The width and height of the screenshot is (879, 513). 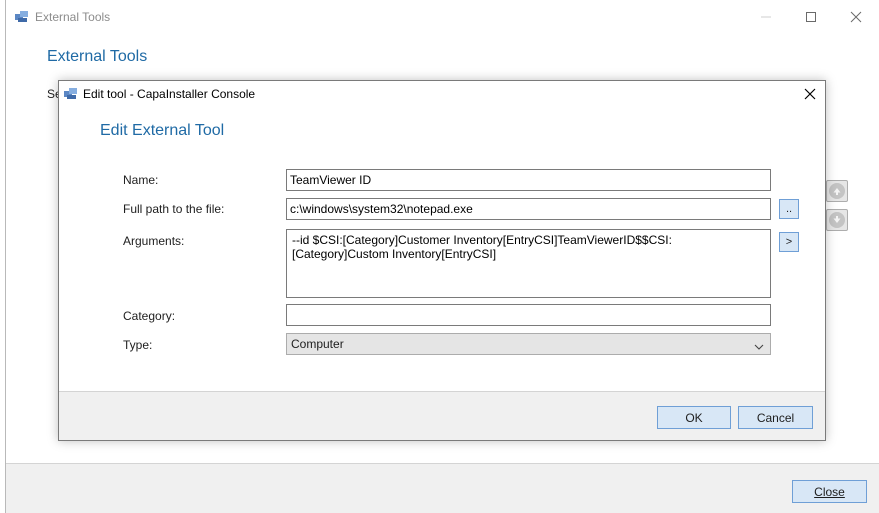 What do you see at coordinates (154, 241) in the screenshot?
I see `arguments-label: Arguments:` at bounding box center [154, 241].